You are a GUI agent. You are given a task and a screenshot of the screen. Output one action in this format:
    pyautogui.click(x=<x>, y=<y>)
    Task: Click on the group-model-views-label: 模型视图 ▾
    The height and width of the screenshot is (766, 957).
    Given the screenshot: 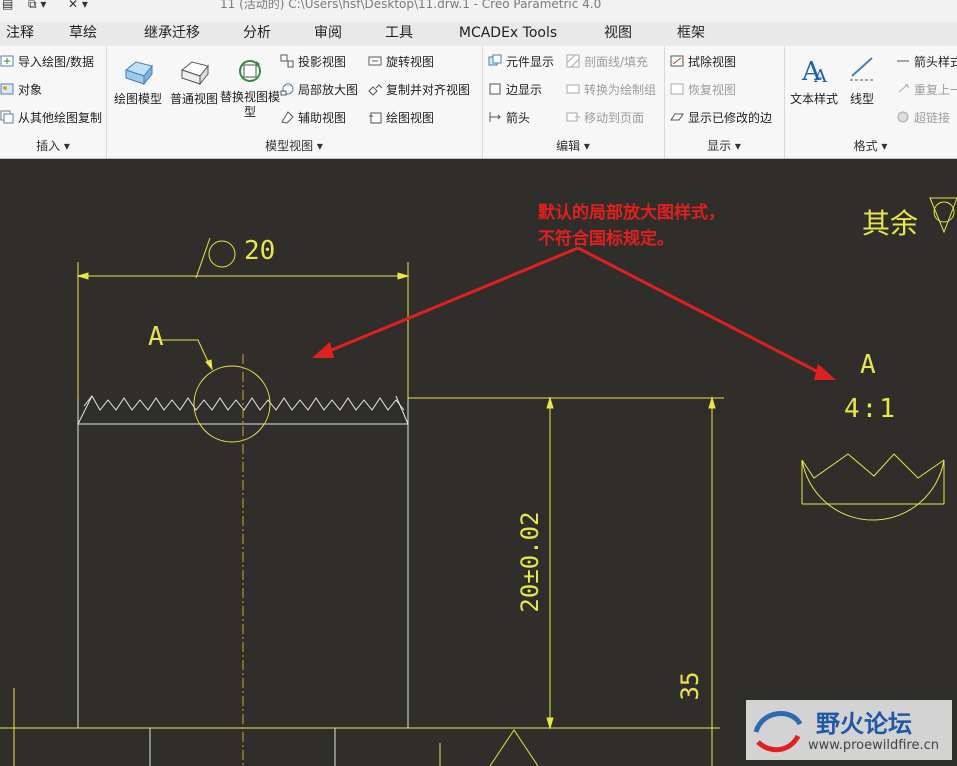 What is the action you would take?
    pyautogui.click(x=294, y=145)
    